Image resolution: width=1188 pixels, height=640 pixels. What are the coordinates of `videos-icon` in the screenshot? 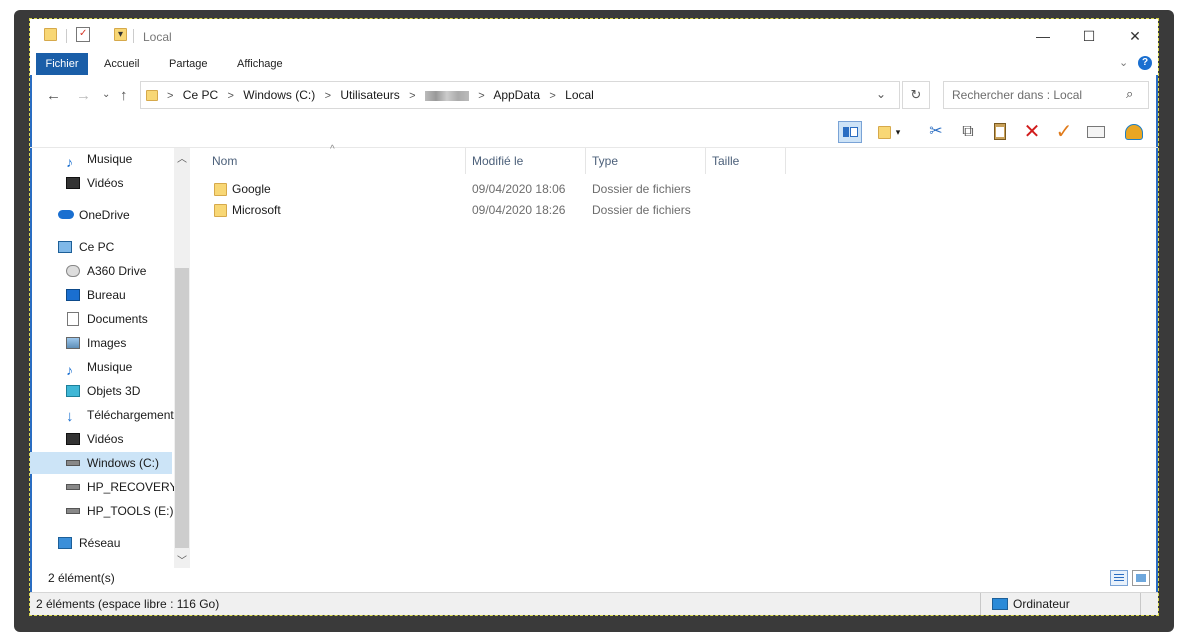 It's located at (73, 439).